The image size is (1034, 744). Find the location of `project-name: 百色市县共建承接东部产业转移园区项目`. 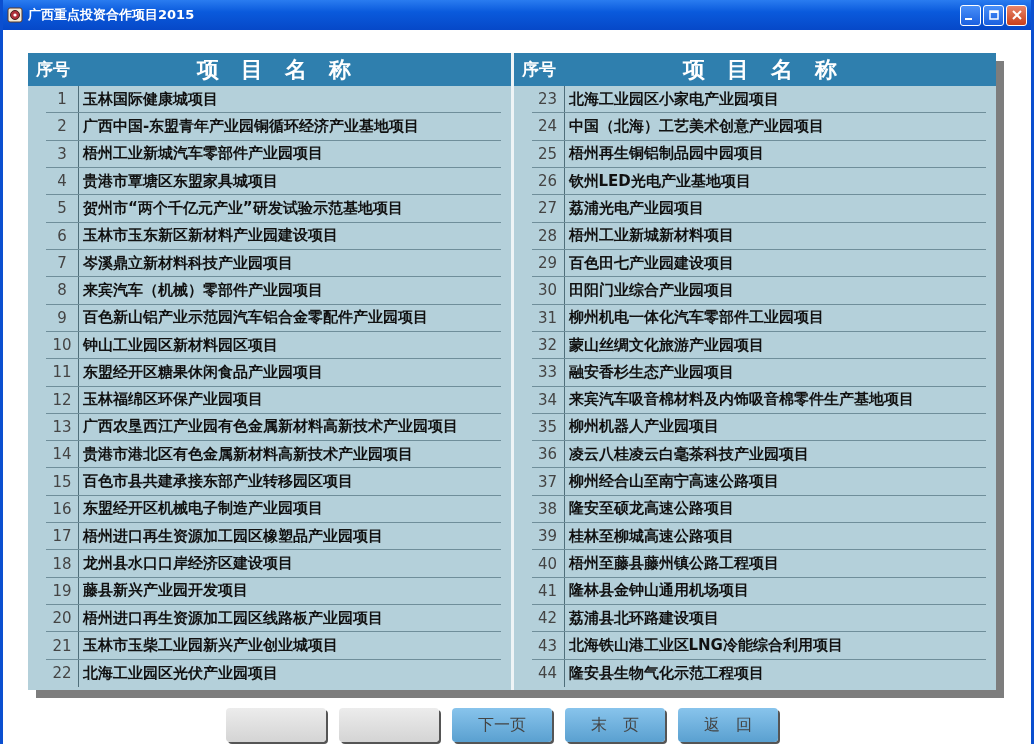

project-name: 百色市县共建承接东部产业转移园区项目 is located at coordinates (290, 481).